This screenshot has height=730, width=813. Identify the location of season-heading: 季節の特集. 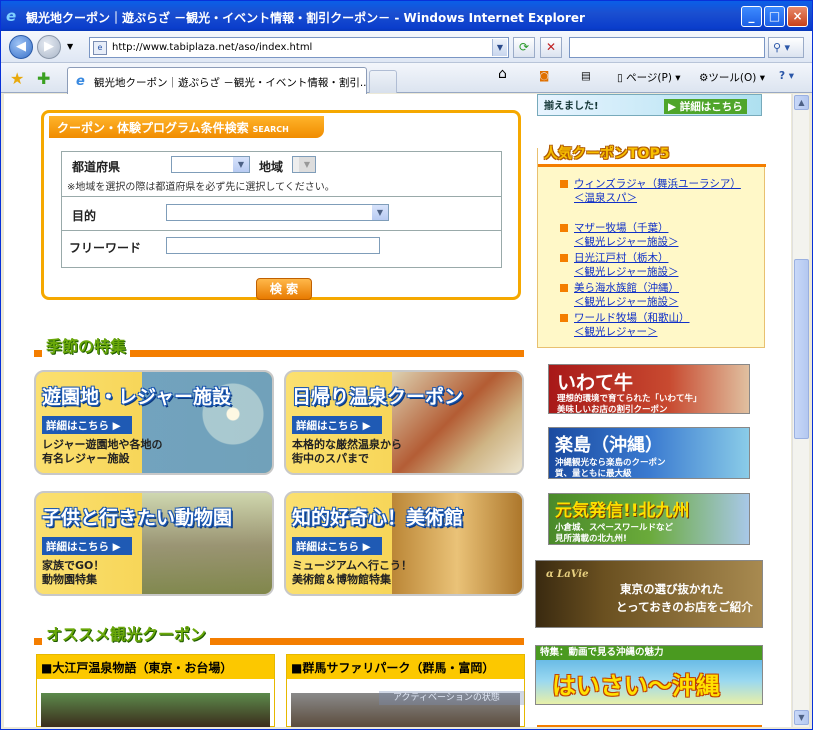
(279, 345).